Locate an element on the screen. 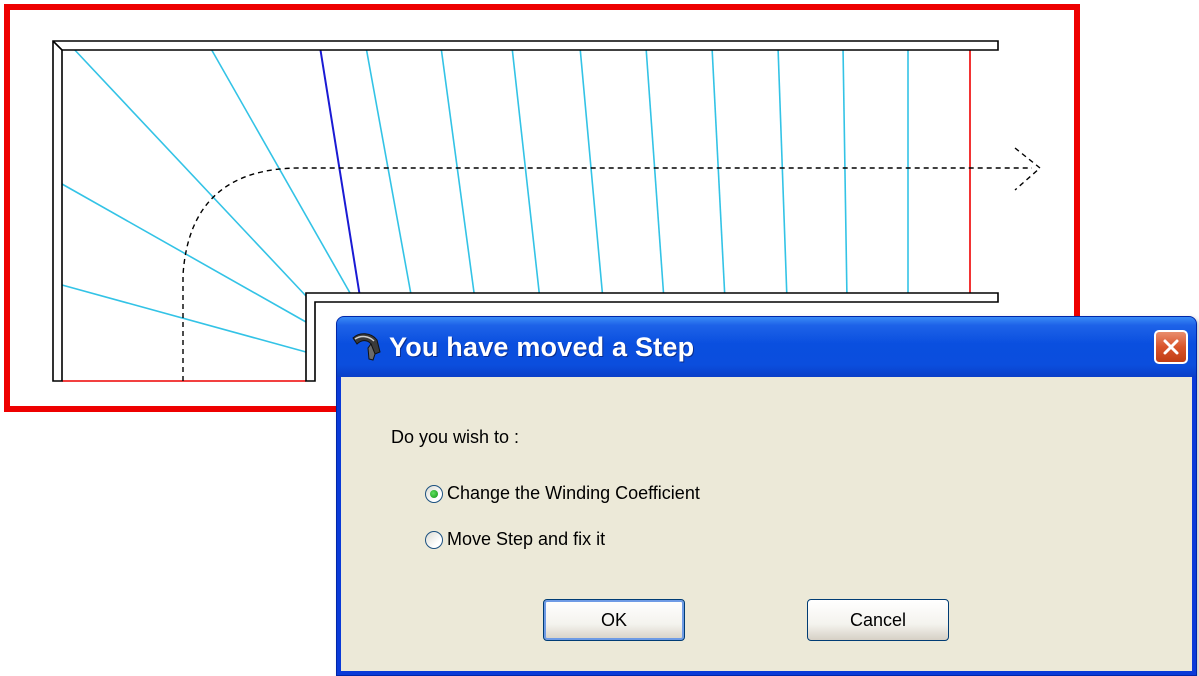 The image size is (1199, 676). option-change-winding-coefficient: Change the Winding Coefficient is located at coordinates (562, 493).